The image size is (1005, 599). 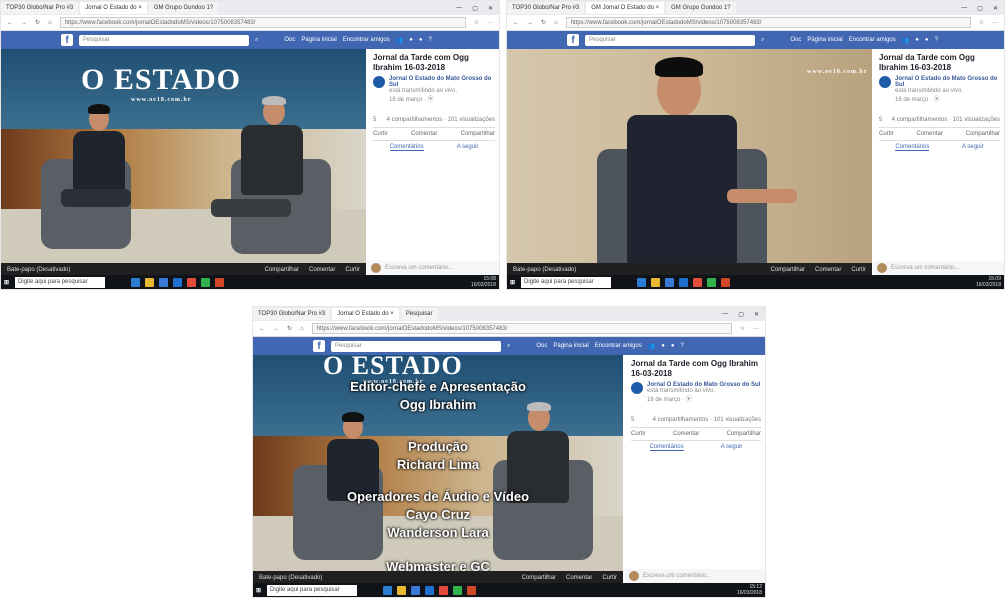 What do you see at coordinates (749, 590) in the screenshot?
I see `system-clock: 15:12 16/03/2018` at bounding box center [749, 590].